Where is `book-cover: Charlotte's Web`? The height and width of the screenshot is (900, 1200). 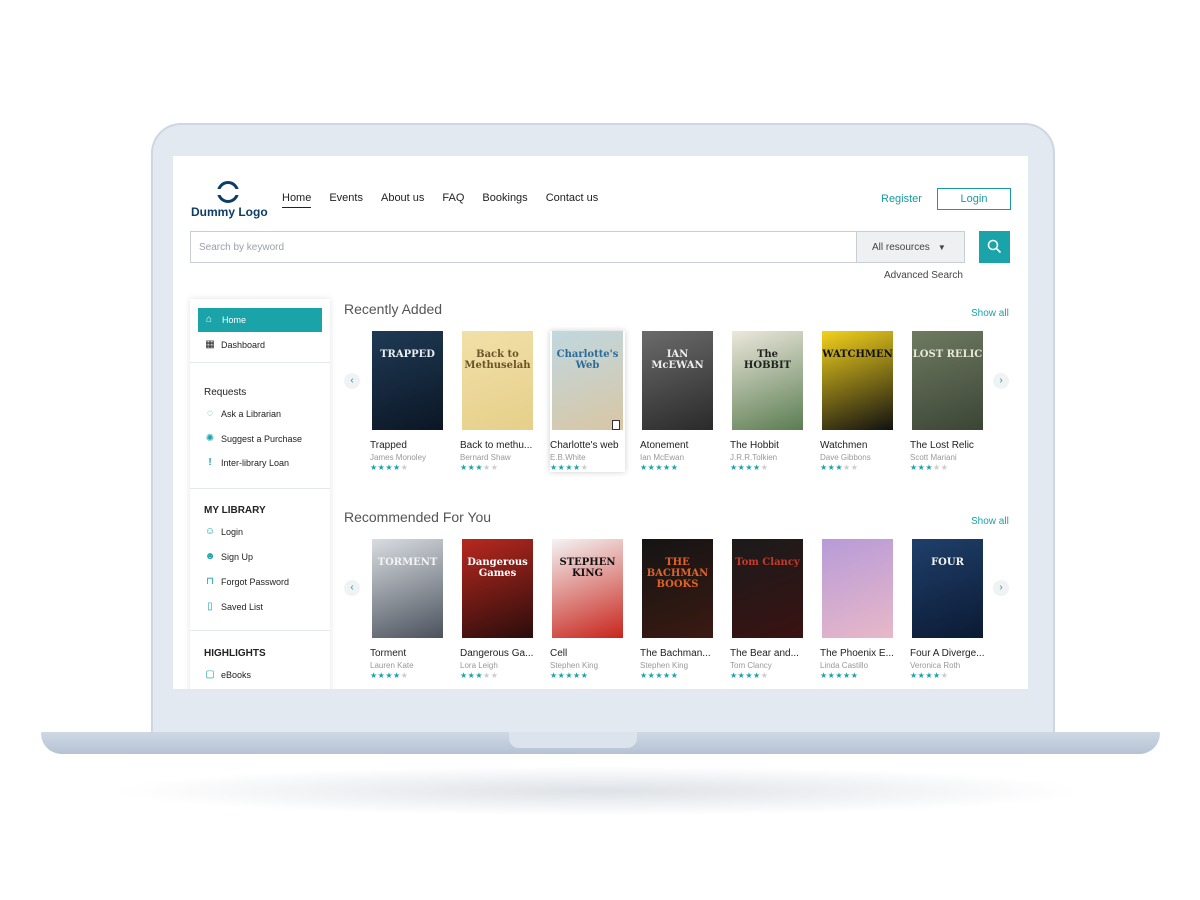 book-cover: Charlotte's Web is located at coordinates (587, 380).